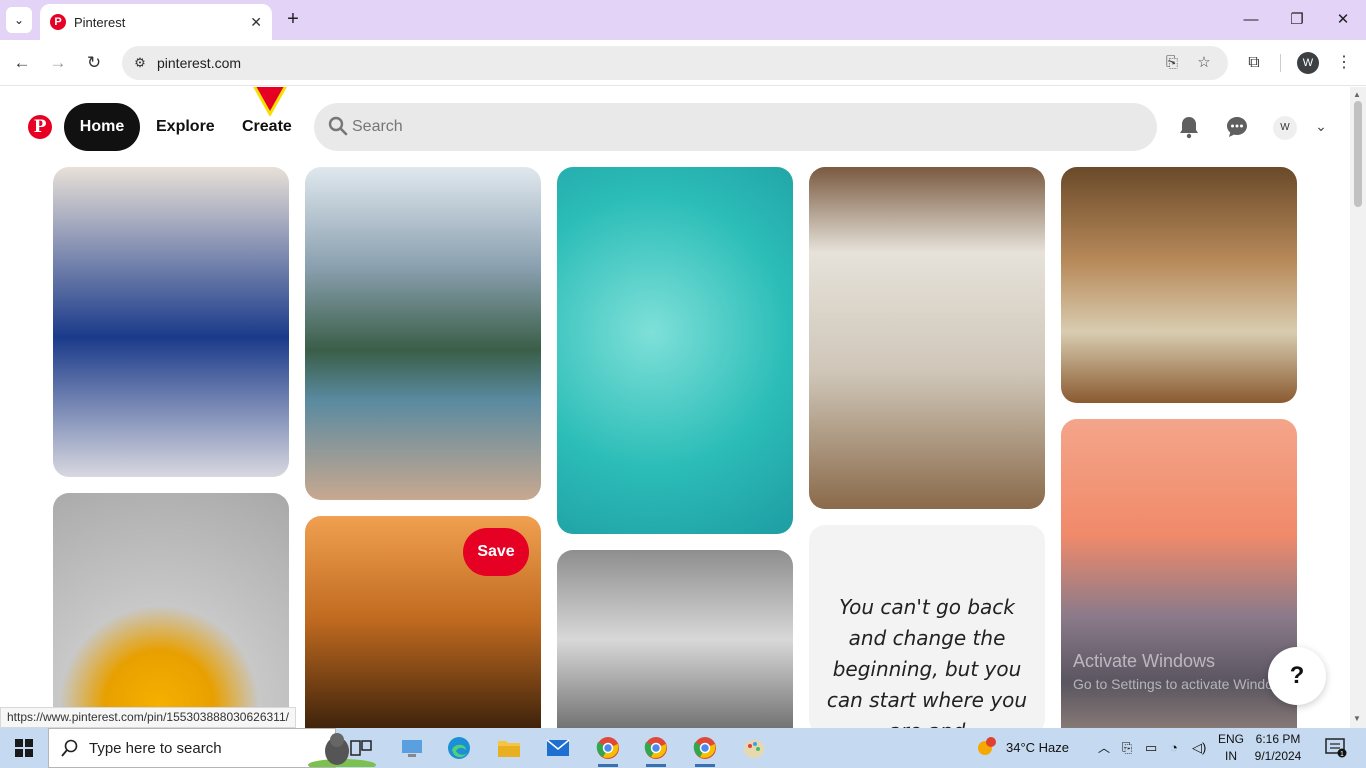  Describe the element at coordinates (270, 101) in the screenshot. I see `annotation-arrow-icon` at that location.